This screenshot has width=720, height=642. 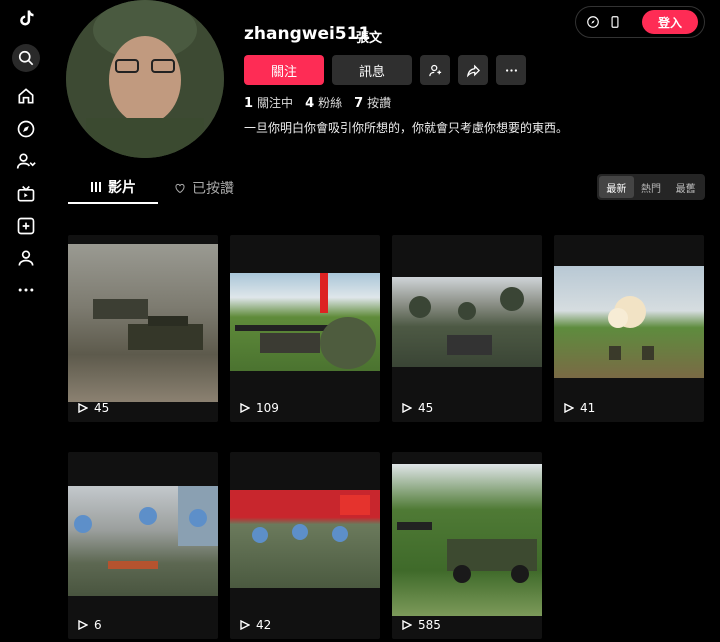 I want to click on likes-count: 7, so click(x=359, y=103).